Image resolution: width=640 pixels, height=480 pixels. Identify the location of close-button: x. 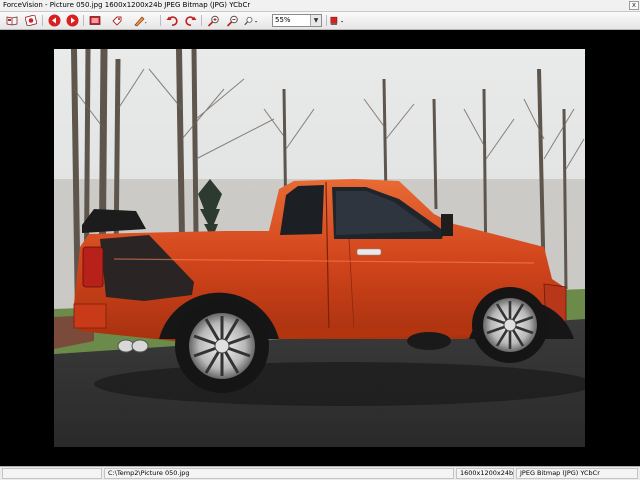
(634, 5).